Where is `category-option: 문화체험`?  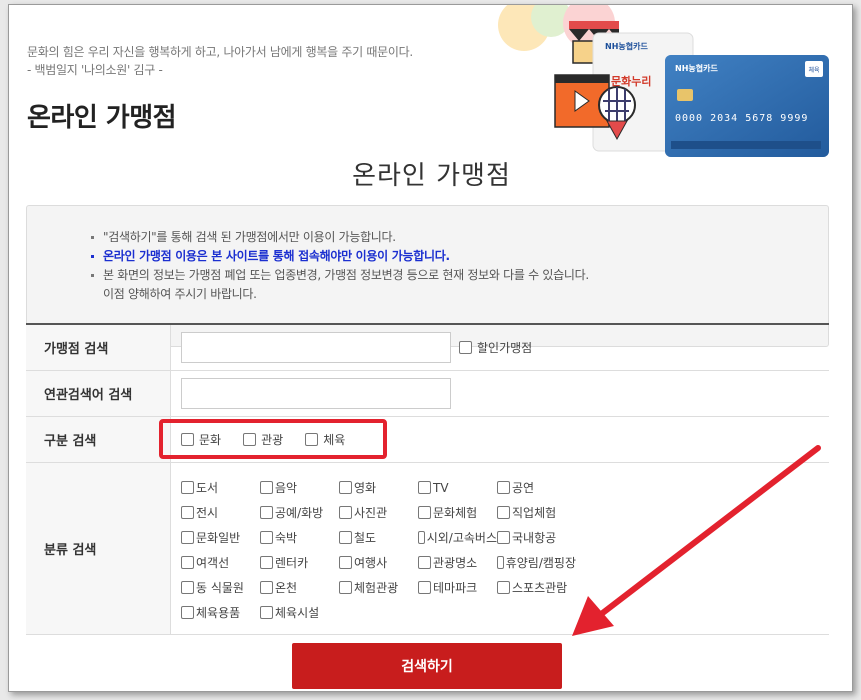
category-option: 문화체험 is located at coordinates (457, 512).